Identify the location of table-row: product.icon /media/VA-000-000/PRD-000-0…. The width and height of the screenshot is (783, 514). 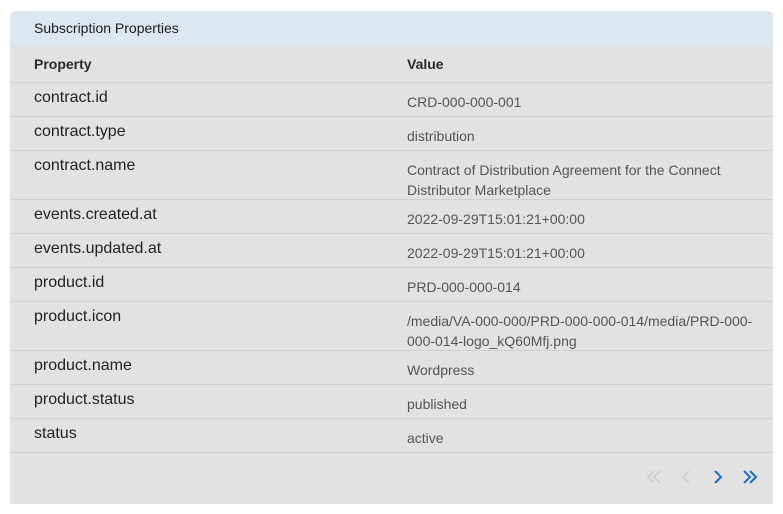
(391, 326).